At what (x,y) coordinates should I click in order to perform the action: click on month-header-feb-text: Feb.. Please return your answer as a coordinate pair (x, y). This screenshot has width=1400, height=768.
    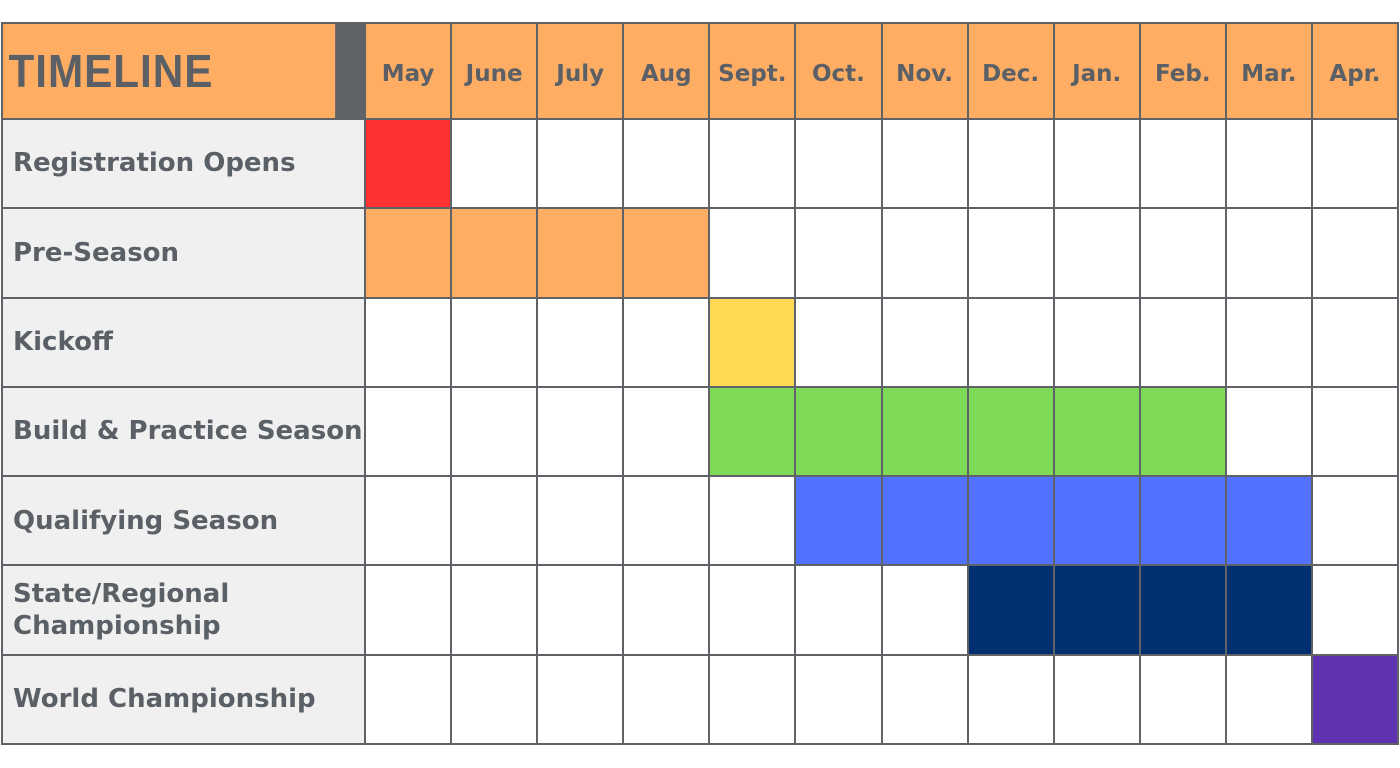
    Looking at the image, I should click on (1182, 74).